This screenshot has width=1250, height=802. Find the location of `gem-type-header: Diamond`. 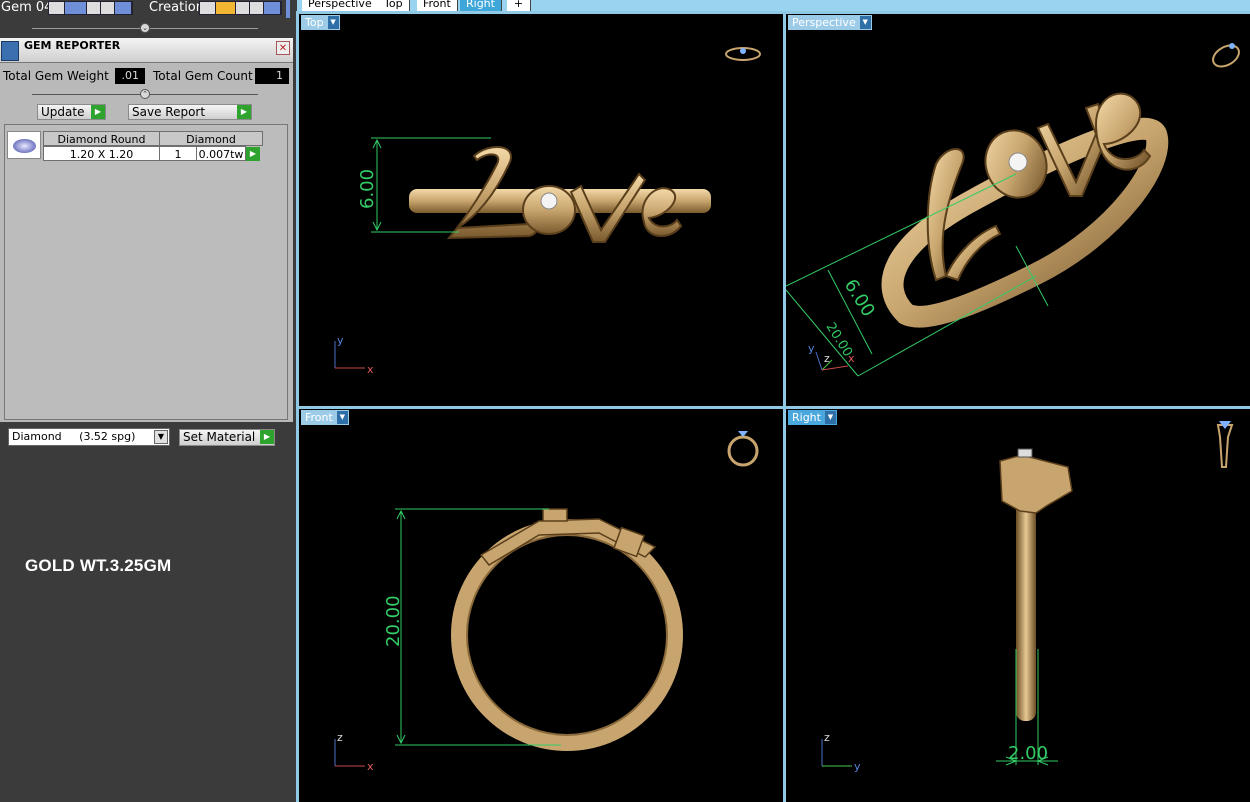

gem-type-header: Diamond is located at coordinates (211, 138).